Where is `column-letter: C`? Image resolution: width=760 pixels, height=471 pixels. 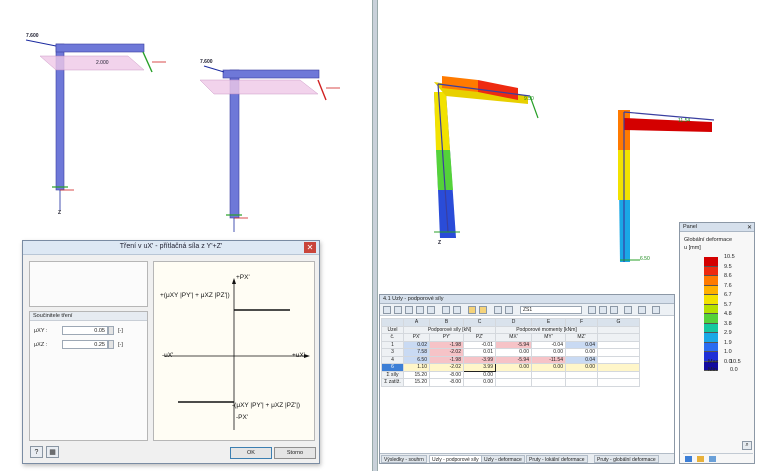
column-letter: C is located at coordinates (479, 322).